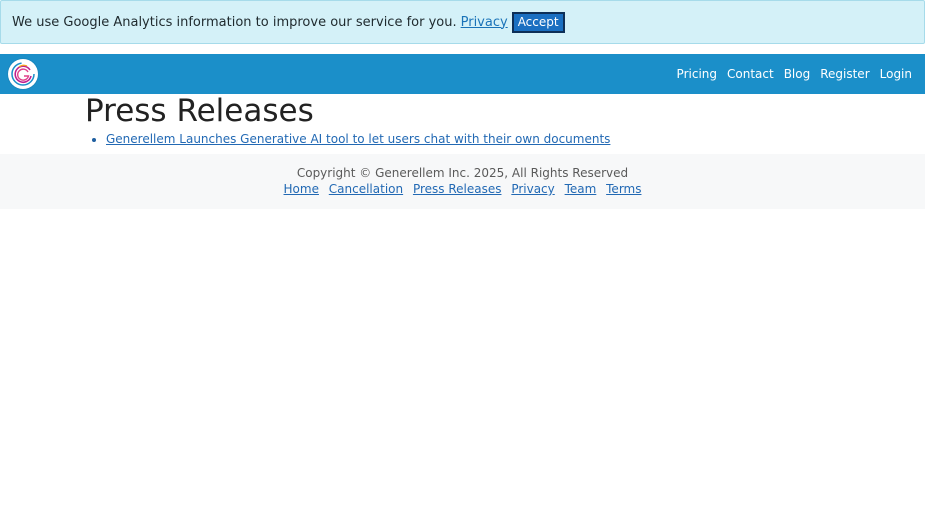  What do you see at coordinates (366, 189) in the screenshot?
I see `footer-link-cancellation: Cancellation` at bounding box center [366, 189].